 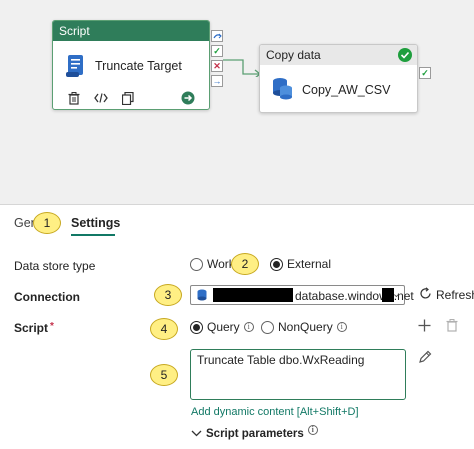 I want to click on copy-activity-header: Copy data, so click(x=338, y=55).